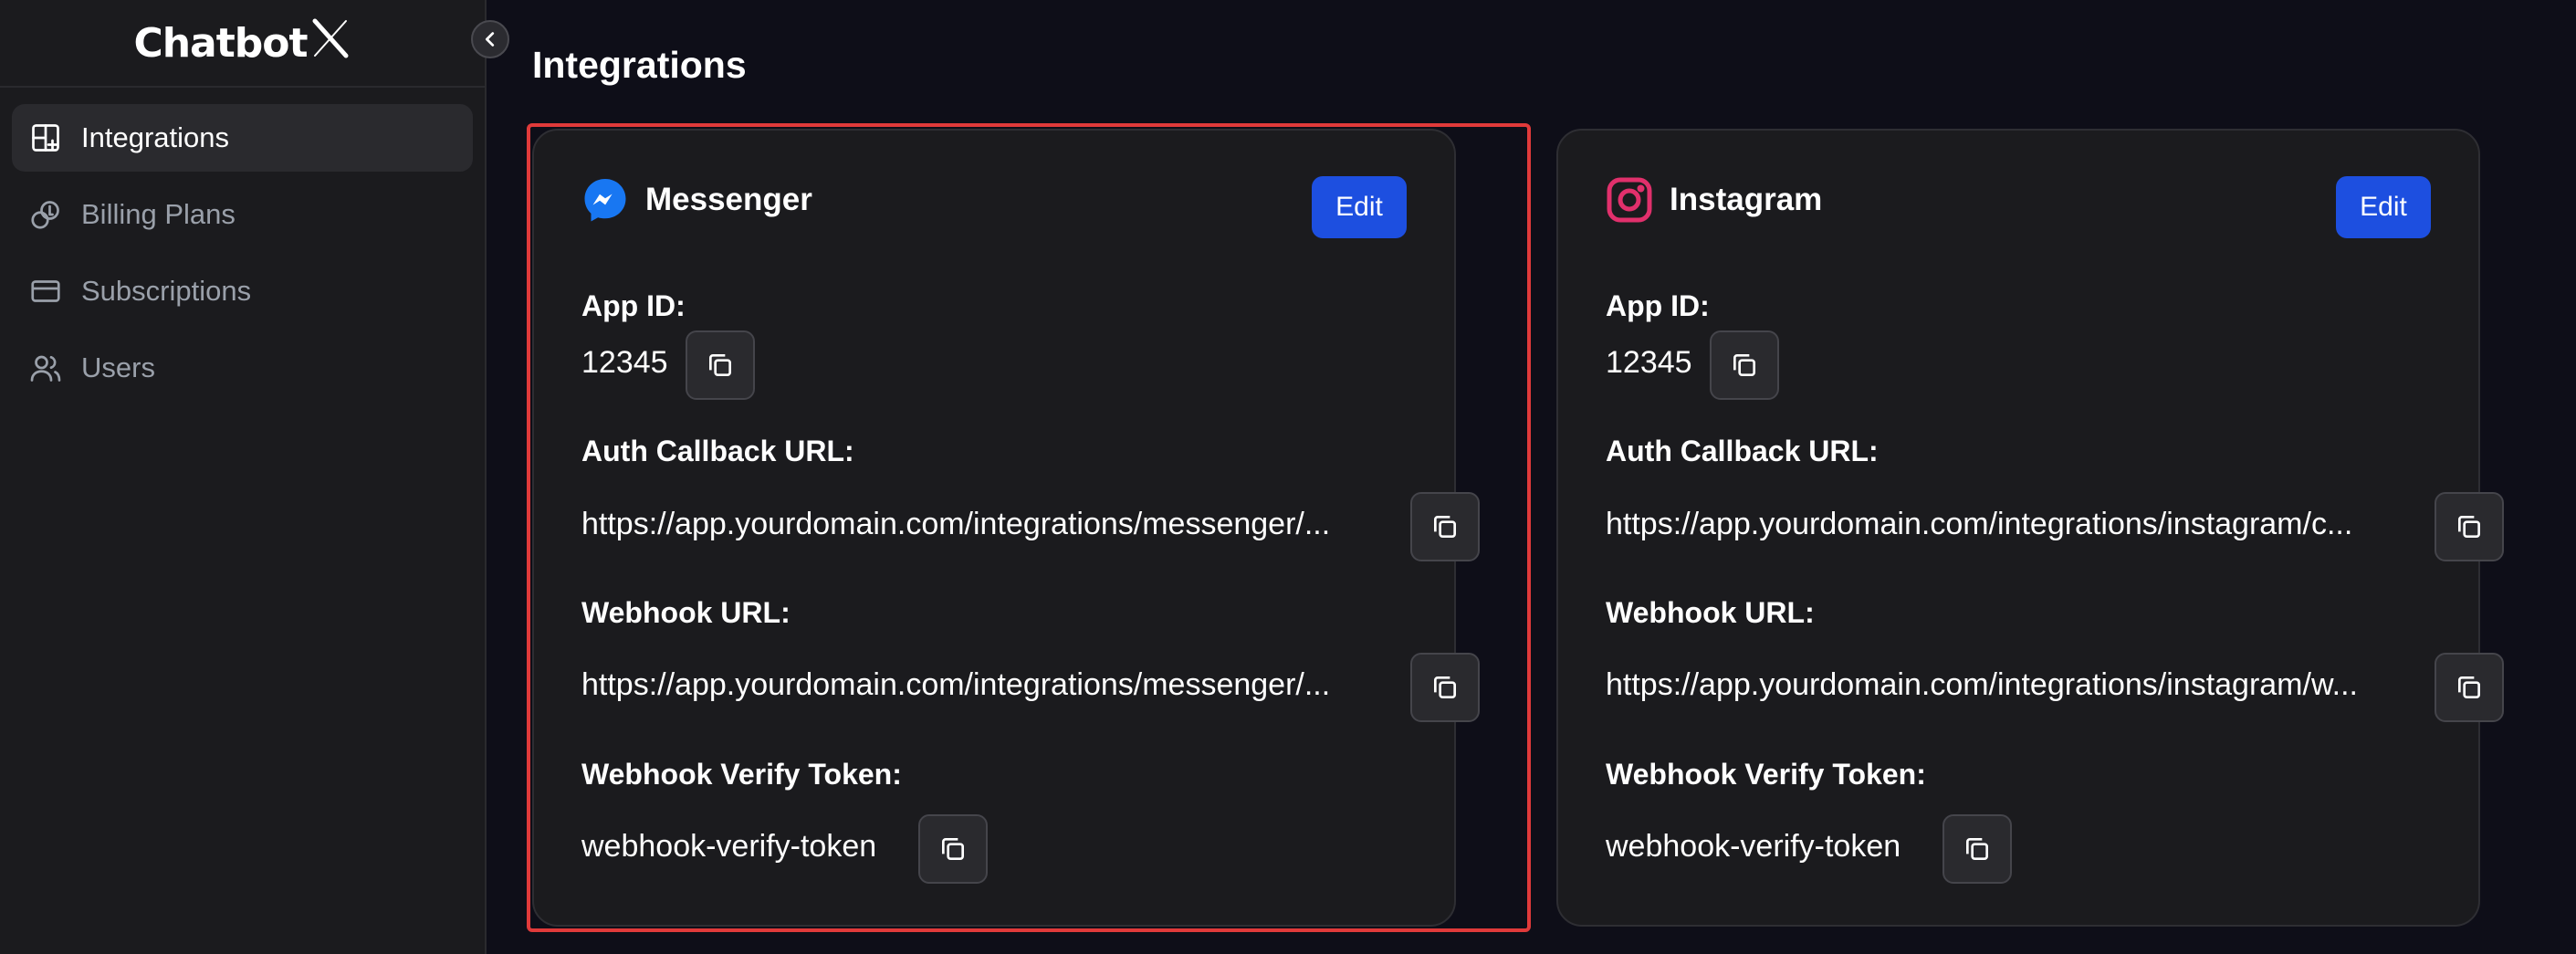  Describe the element at coordinates (605, 200) in the screenshot. I see `messenger-icon` at that location.